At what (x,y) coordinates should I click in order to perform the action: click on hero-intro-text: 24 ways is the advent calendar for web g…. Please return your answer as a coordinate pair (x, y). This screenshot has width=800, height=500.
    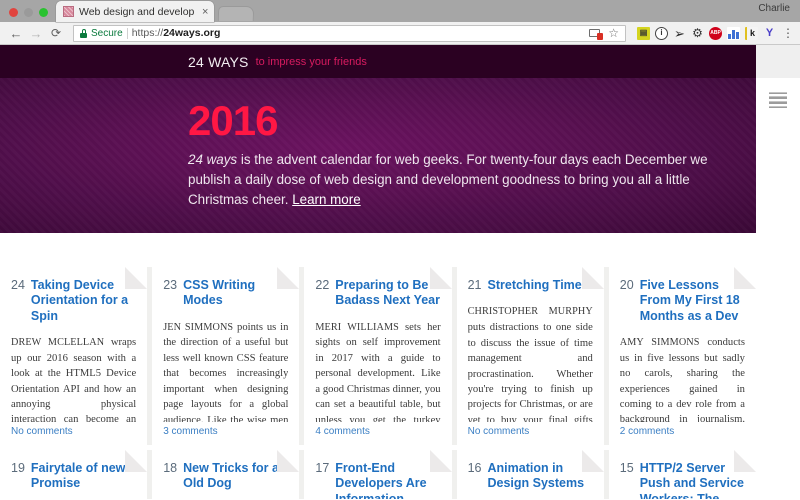
    Looking at the image, I should click on (452, 179).